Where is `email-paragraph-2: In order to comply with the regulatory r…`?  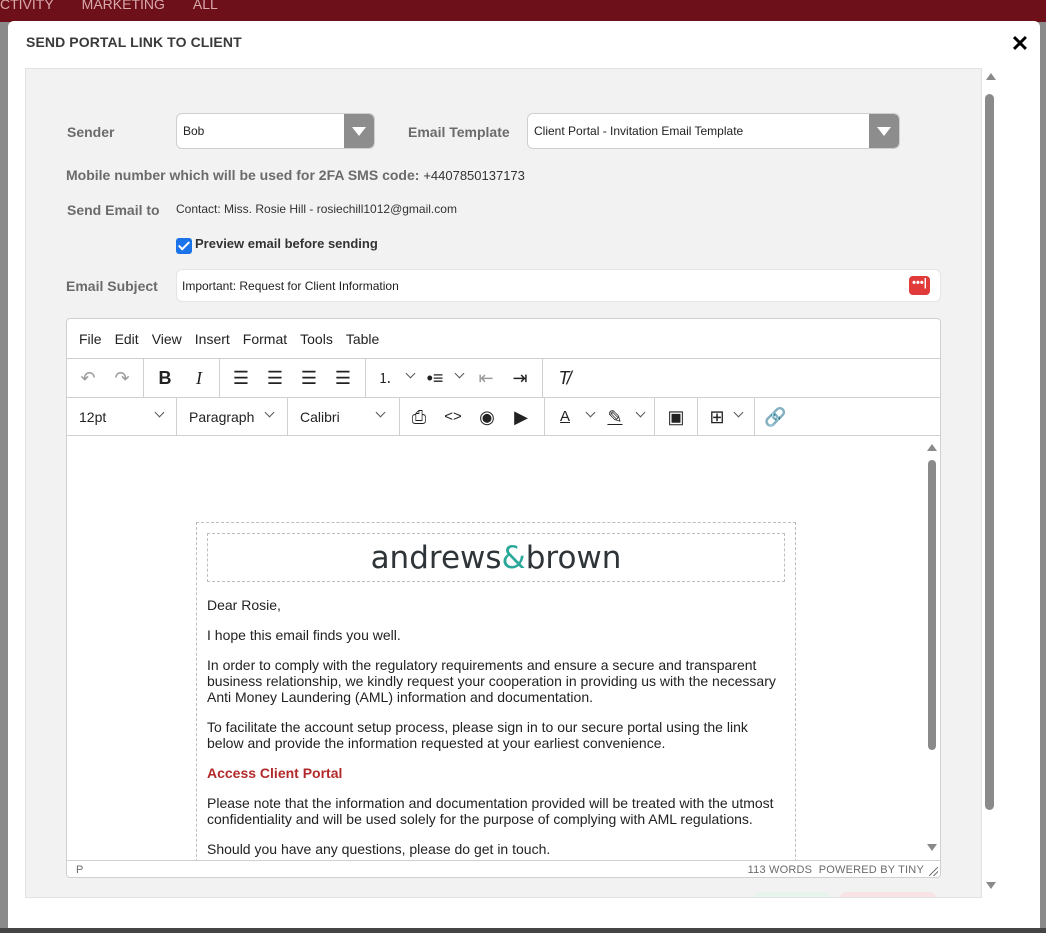 email-paragraph-2: In order to comply with the regulatory r… is located at coordinates (491, 681).